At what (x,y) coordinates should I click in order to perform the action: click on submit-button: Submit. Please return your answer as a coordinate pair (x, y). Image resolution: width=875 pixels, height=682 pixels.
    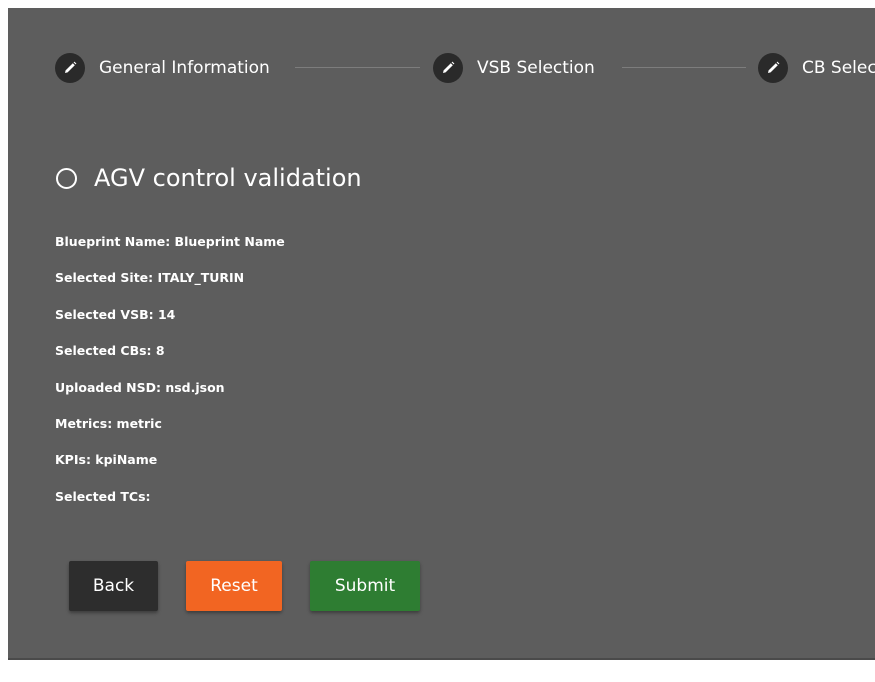
    Looking at the image, I should click on (365, 586).